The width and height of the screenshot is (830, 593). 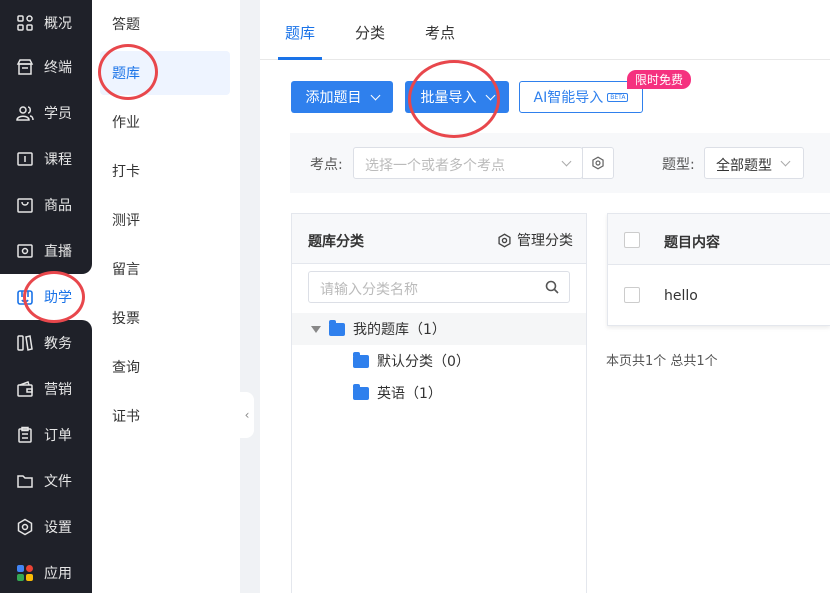 I want to click on books-icon, so click(x=25, y=343).